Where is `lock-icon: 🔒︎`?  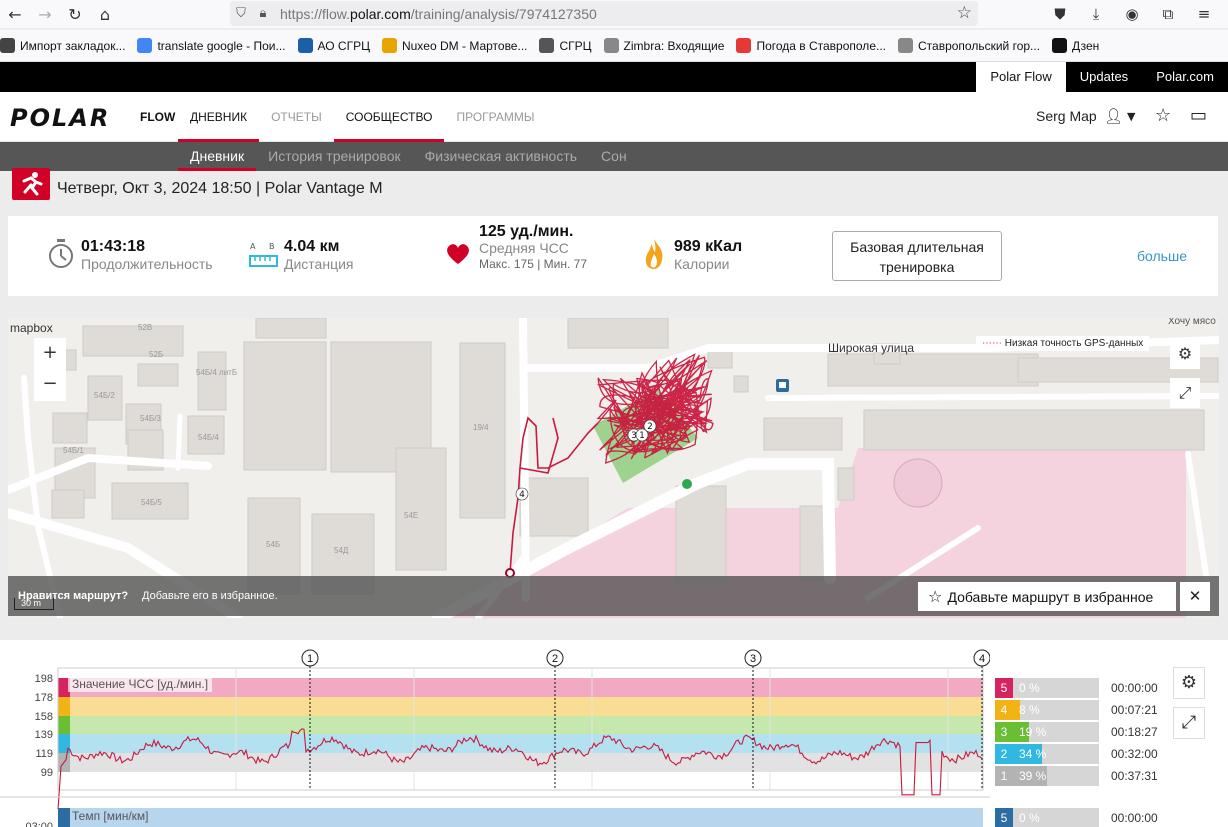 lock-icon: 🔒︎ is located at coordinates (263, 13).